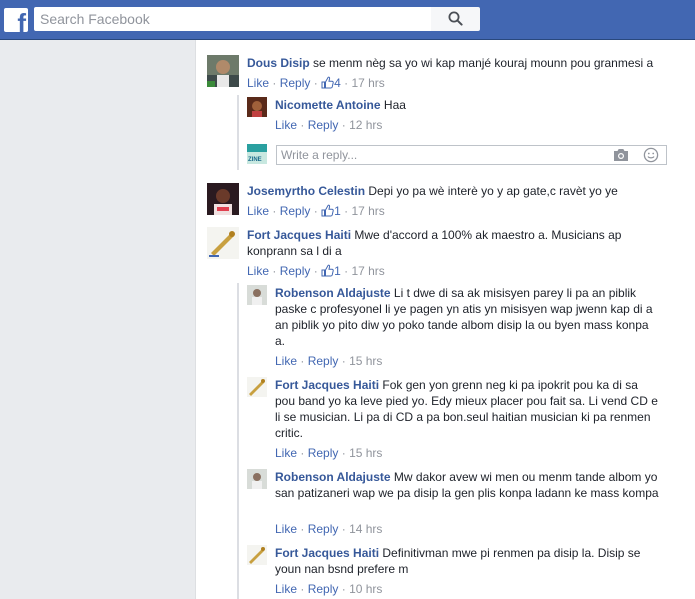 Image resolution: width=695 pixels, height=599 pixels. Describe the element at coordinates (651, 155) in the screenshot. I see `emoji-icon` at that location.